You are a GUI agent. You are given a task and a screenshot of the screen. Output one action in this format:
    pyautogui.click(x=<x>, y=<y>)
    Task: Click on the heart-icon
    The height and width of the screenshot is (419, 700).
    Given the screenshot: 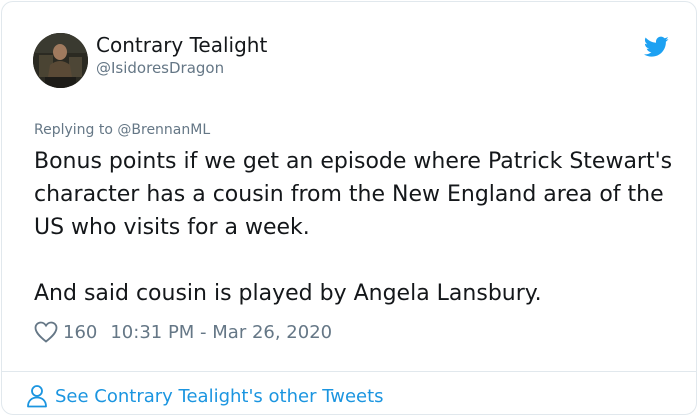 What is the action you would take?
    pyautogui.click(x=46, y=332)
    